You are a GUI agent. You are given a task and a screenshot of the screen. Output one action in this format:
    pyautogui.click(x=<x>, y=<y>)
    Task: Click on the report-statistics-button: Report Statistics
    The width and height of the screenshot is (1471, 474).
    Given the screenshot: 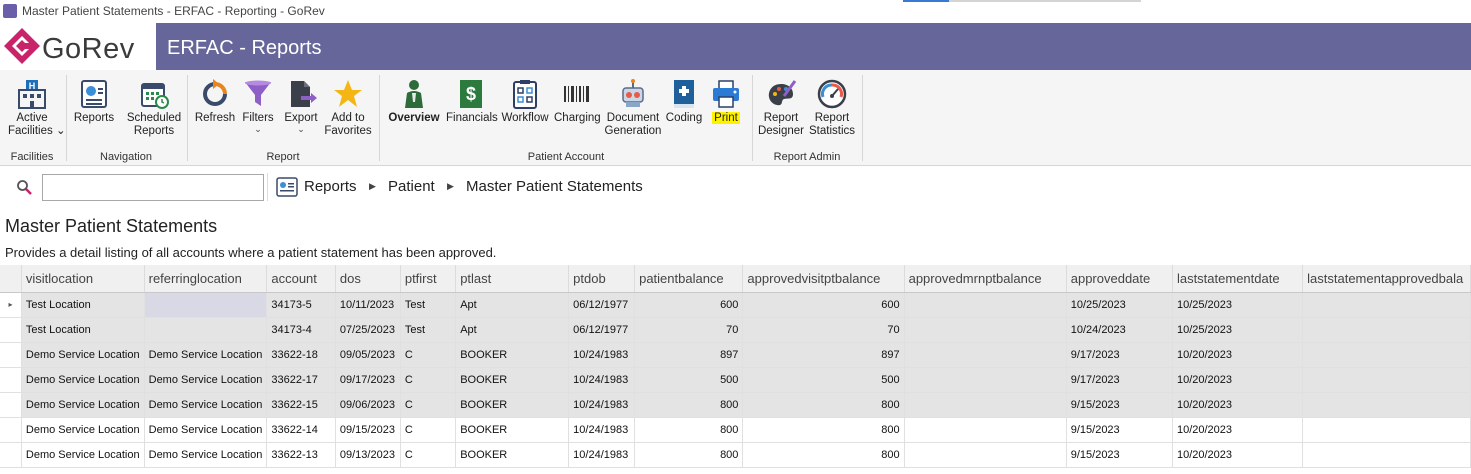 What is the action you would take?
    pyautogui.click(x=832, y=108)
    